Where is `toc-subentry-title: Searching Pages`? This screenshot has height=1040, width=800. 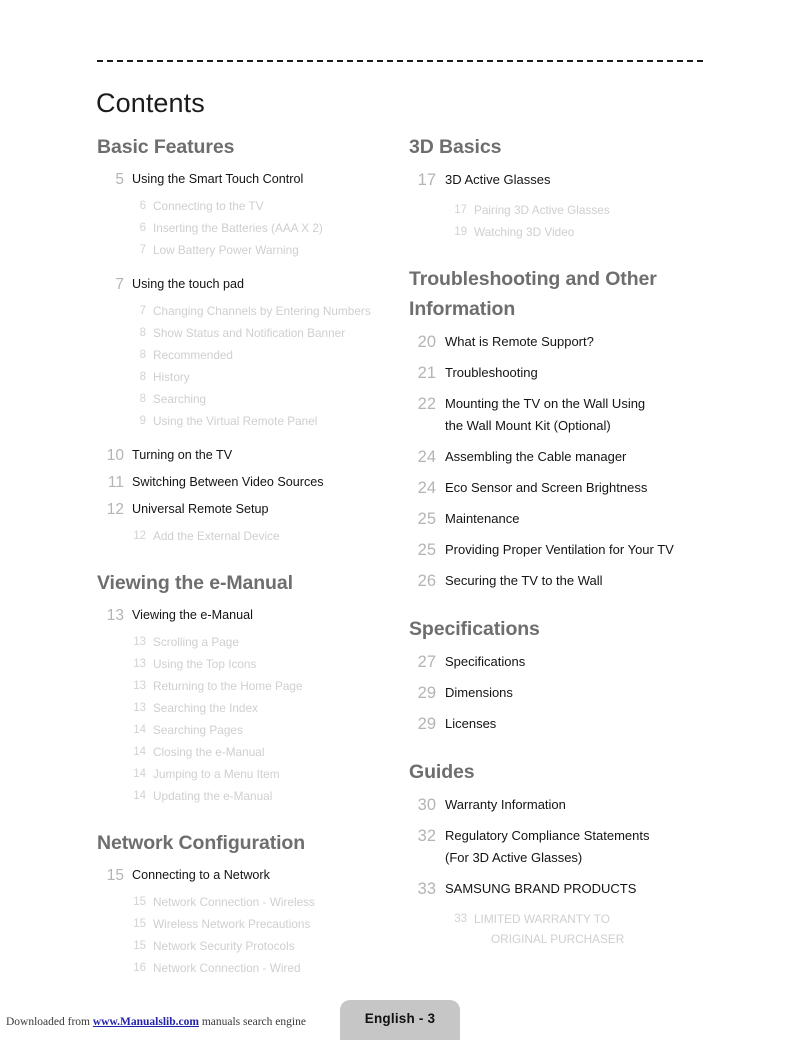
toc-subentry-title: Searching Pages is located at coordinates (198, 730).